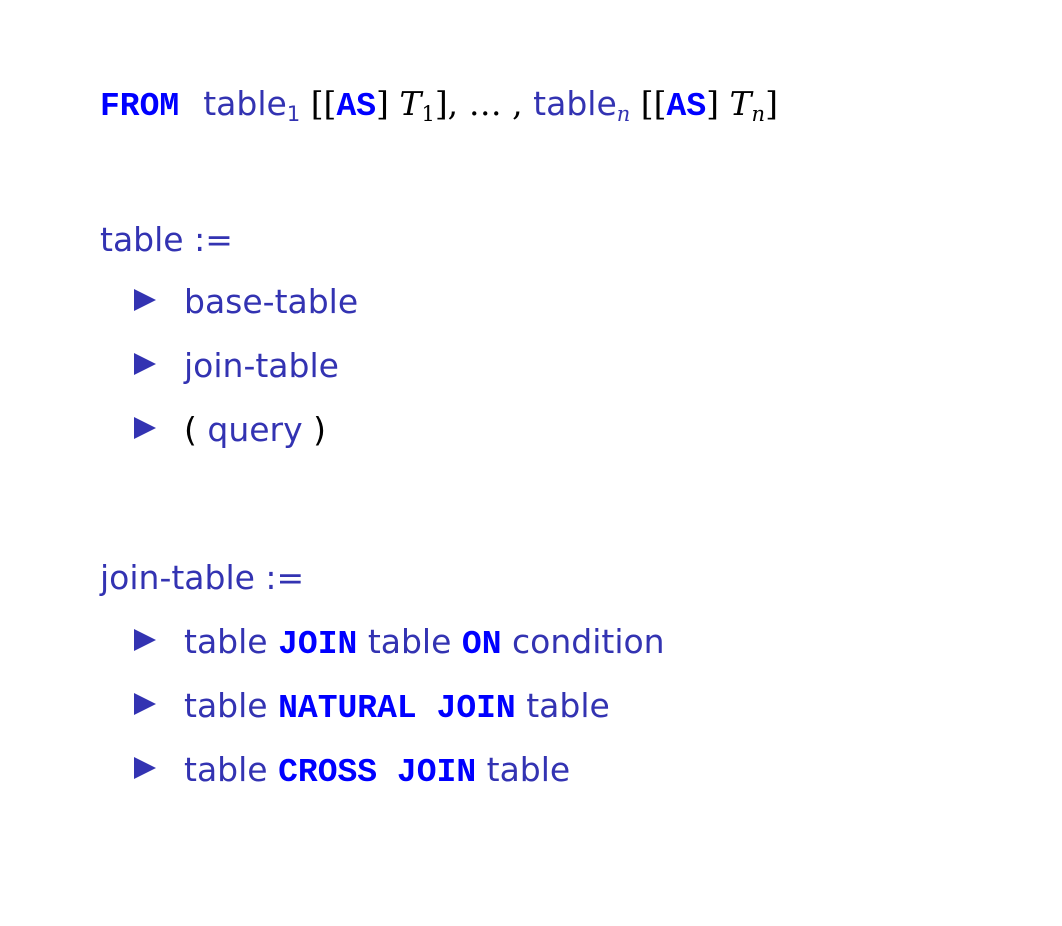 The width and height of the screenshot is (1062, 926). What do you see at coordinates (397, 708) in the screenshot?
I see `keyword-natural-join: NATURAL JOIN` at bounding box center [397, 708].